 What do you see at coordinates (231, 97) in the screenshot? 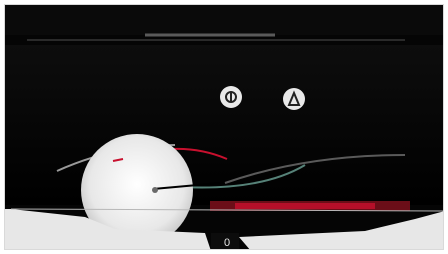
I see `steering-wheel-icon` at bounding box center [231, 97].